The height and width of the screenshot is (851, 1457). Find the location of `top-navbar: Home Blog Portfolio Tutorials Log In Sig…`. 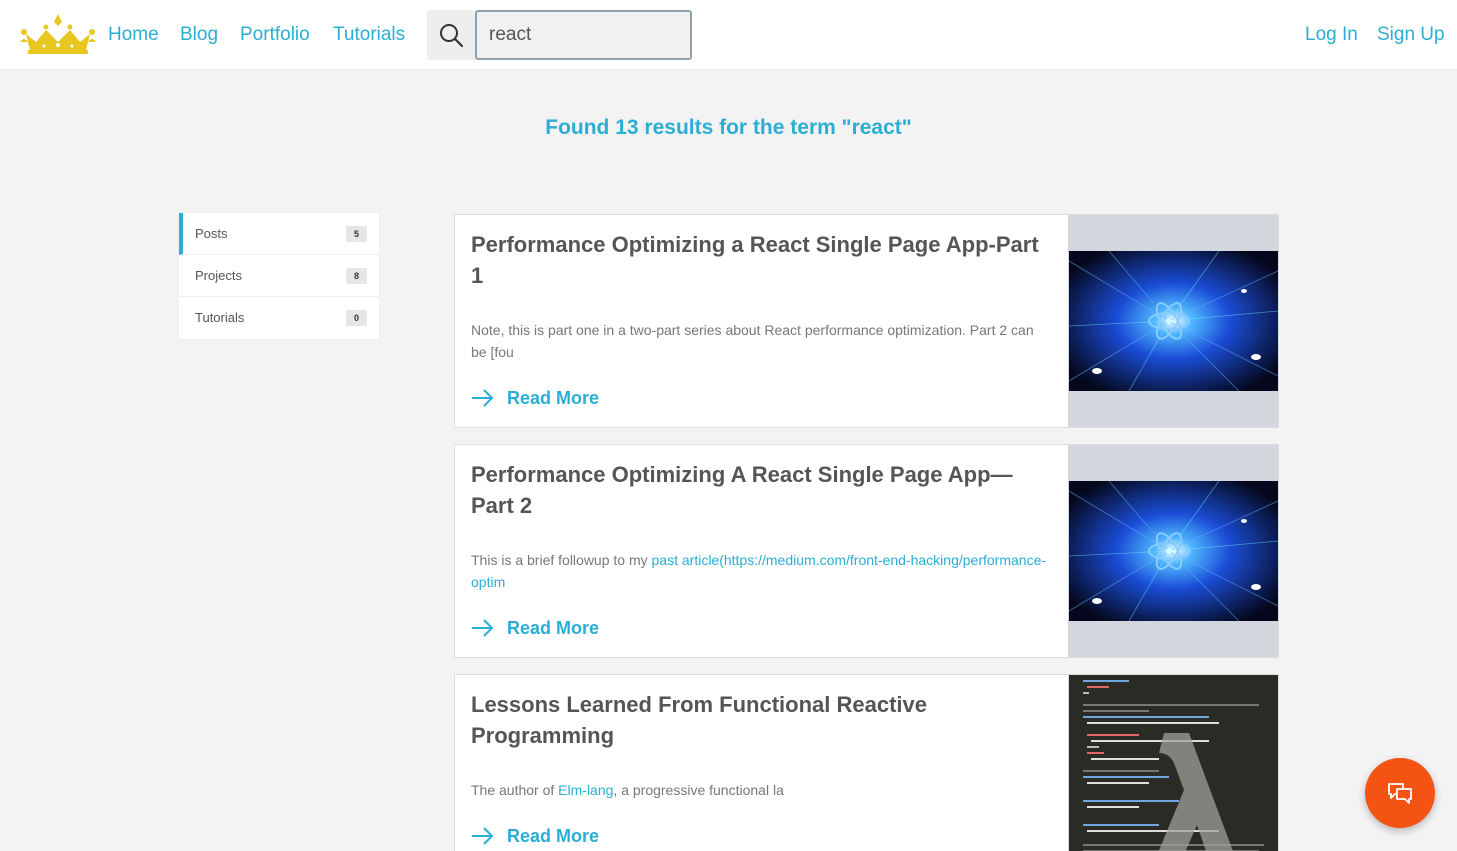

top-navbar: Home Blog Portfolio Tutorials Log In Sig… is located at coordinates (728, 35).